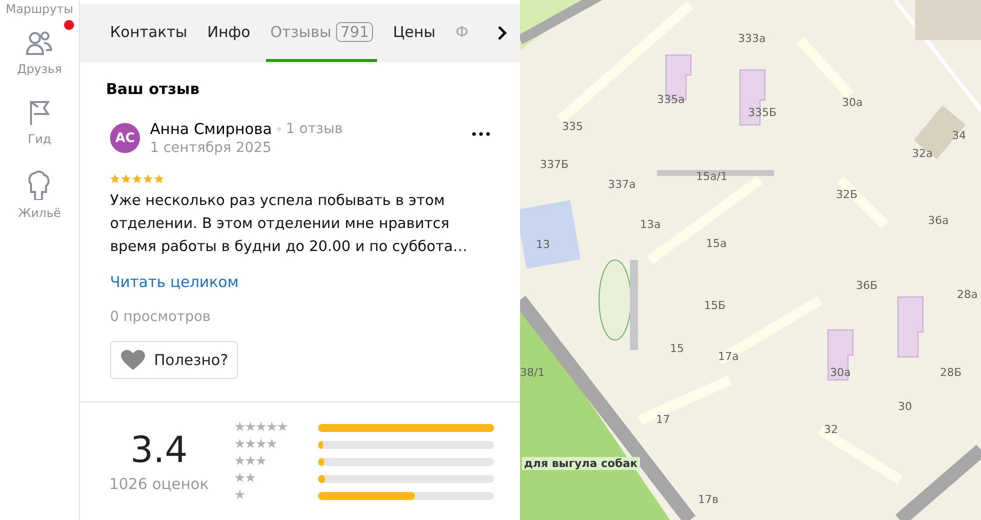  What do you see at coordinates (967, 294) in the screenshot?
I see `house-number: 28а` at bounding box center [967, 294].